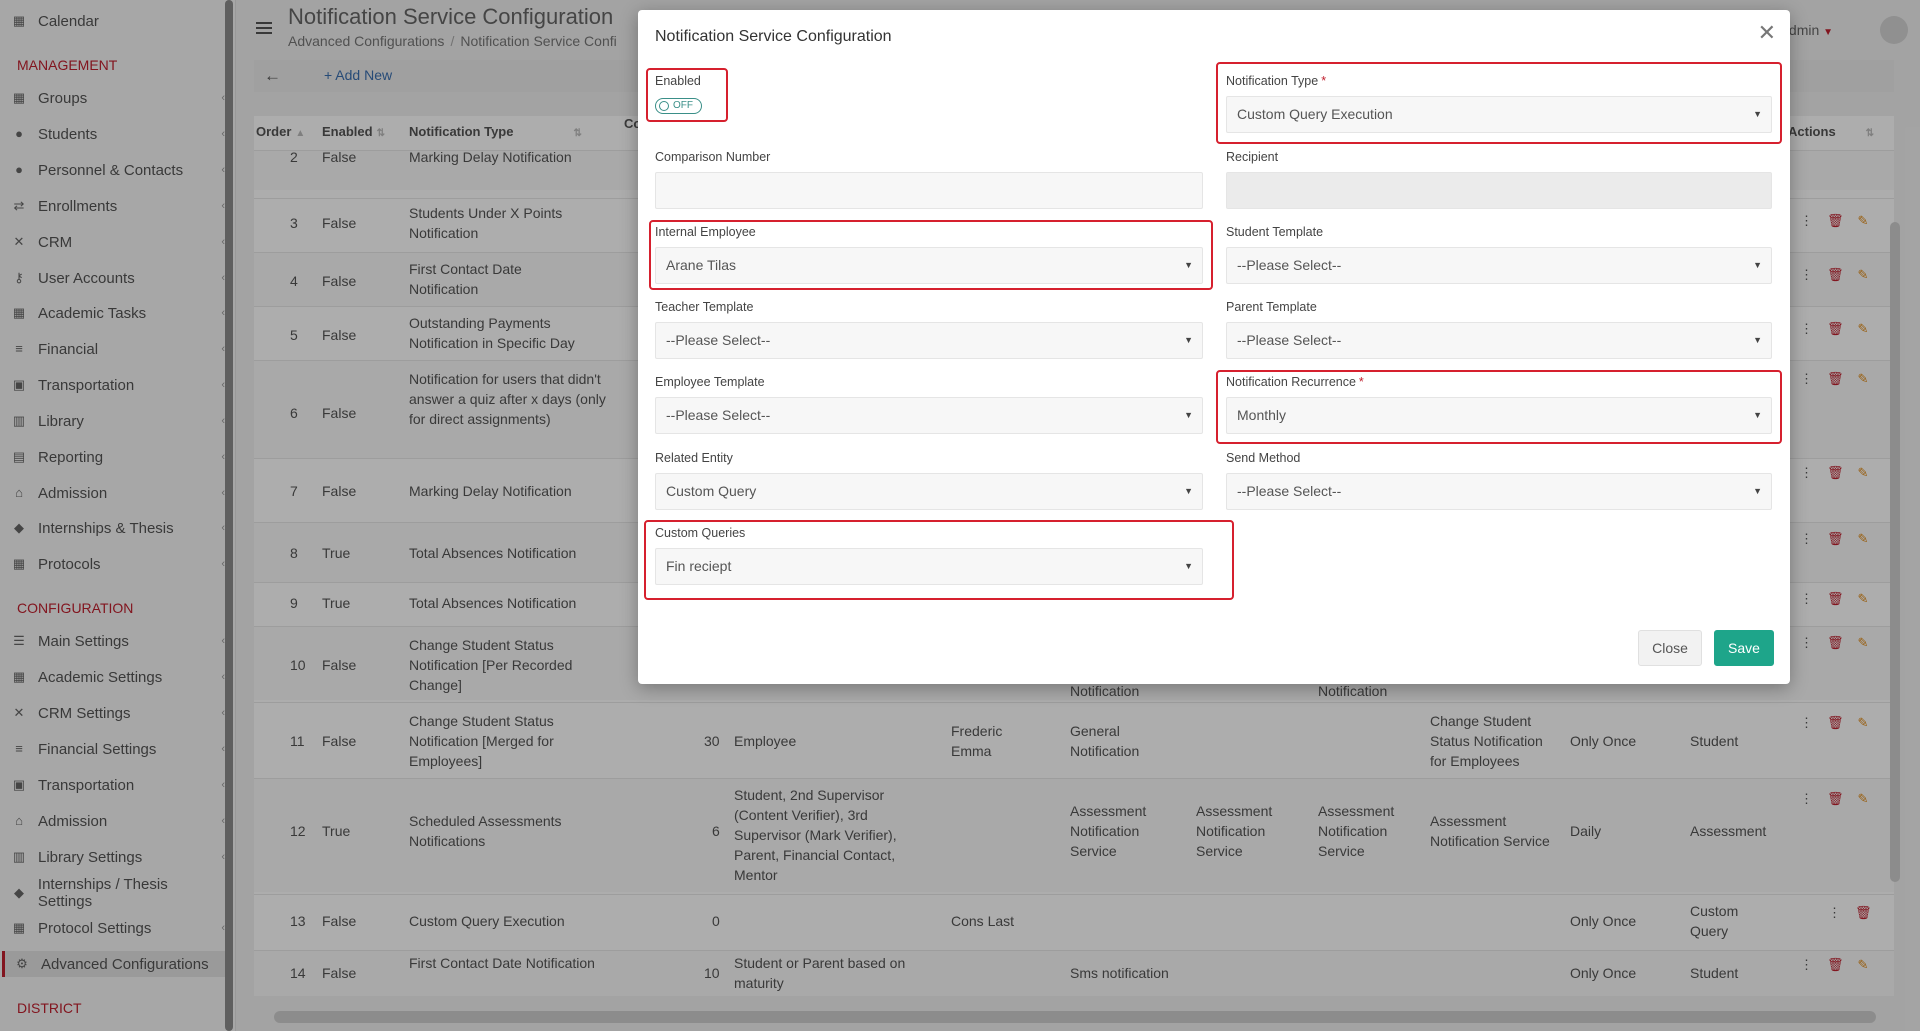 This screenshot has width=1920, height=1031. I want to click on student-template-label: Student Template, so click(1275, 232).